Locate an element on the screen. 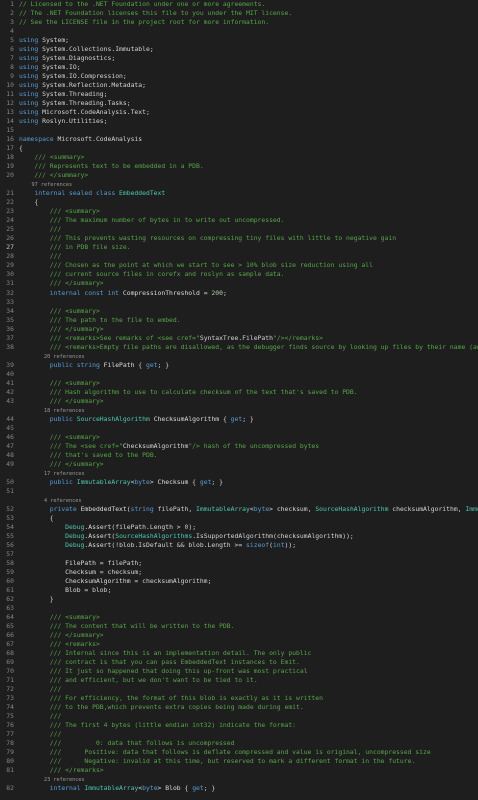  references-codelens: 23 references is located at coordinates (52, 780).